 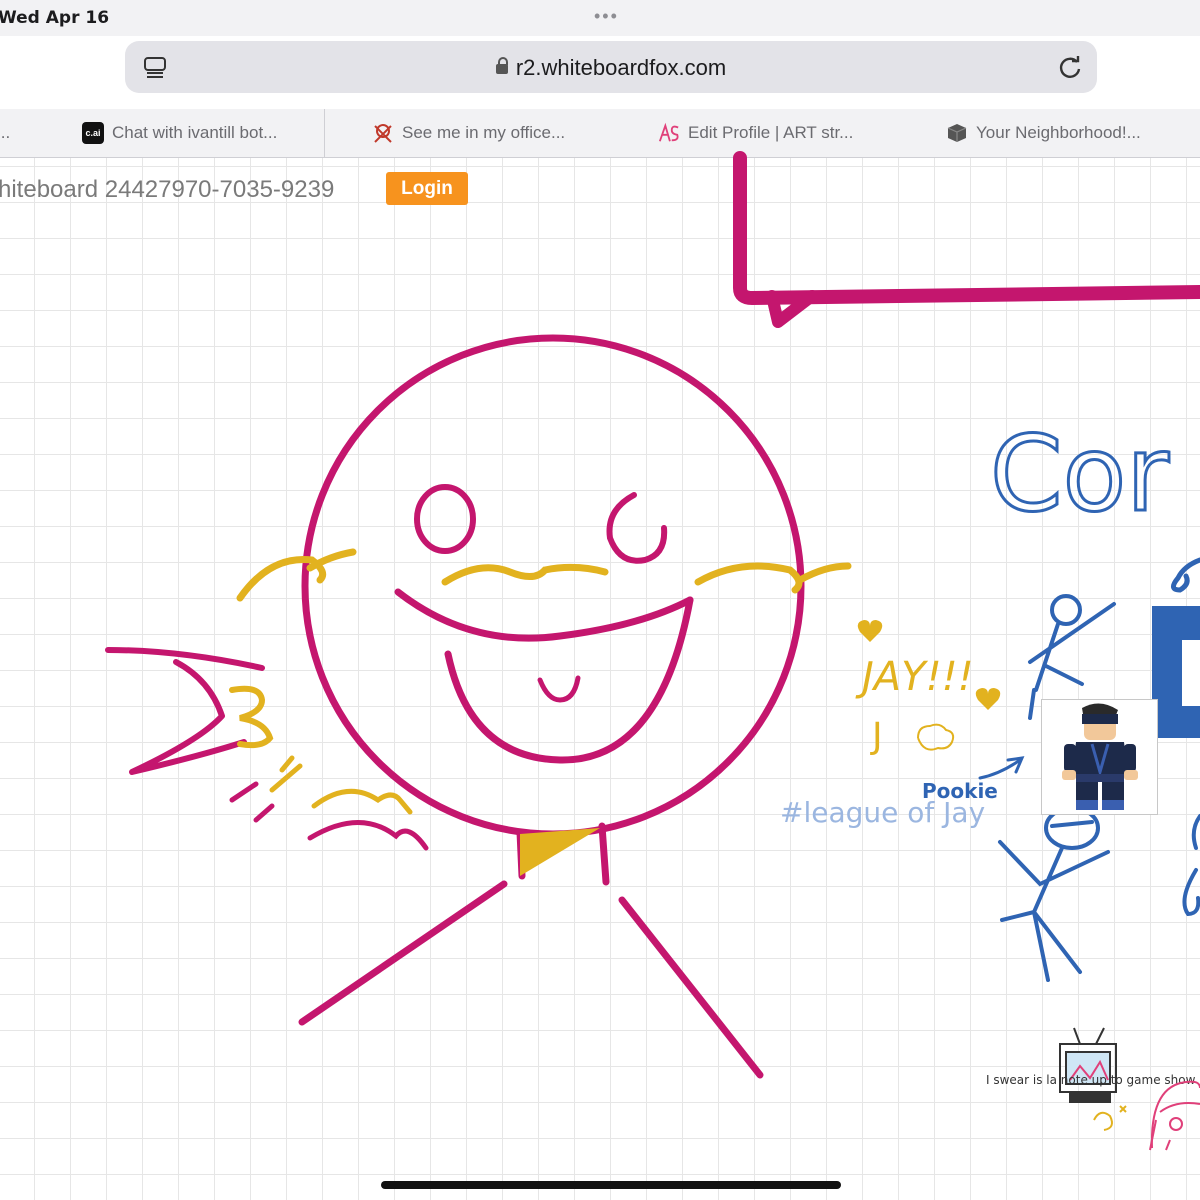 I want to click on j-text: J, so click(x=876, y=736).